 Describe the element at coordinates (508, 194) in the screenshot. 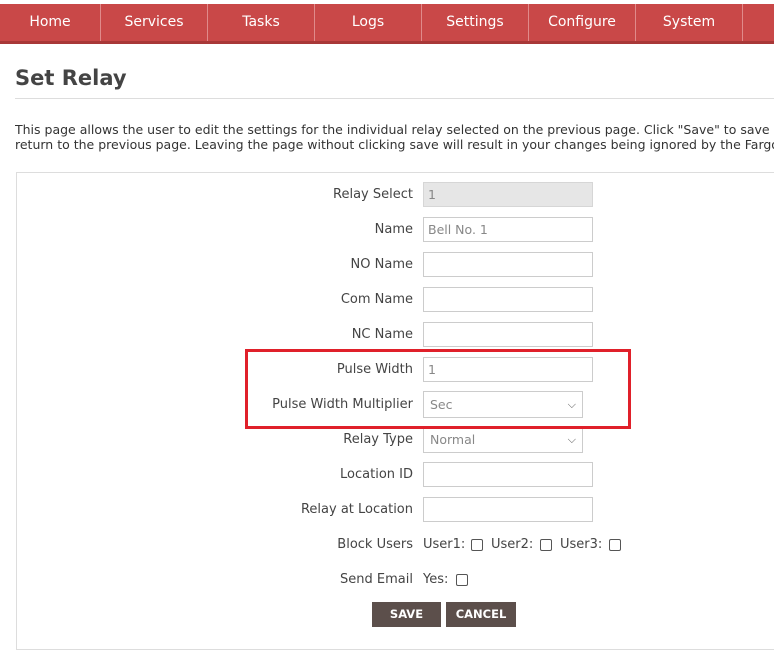

I see `relay-select-field: 1` at that location.